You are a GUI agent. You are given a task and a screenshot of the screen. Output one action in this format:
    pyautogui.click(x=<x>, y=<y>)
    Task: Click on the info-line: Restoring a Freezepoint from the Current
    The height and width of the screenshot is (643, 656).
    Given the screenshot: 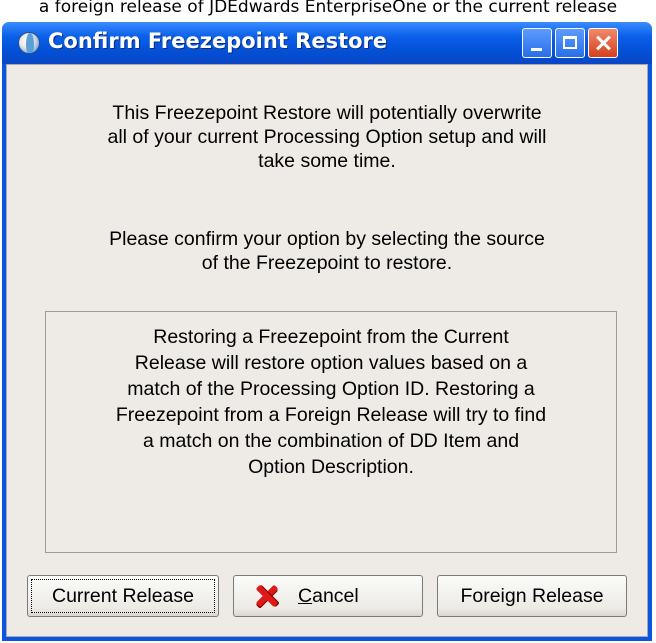 What is the action you would take?
    pyautogui.click(x=331, y=337)
    